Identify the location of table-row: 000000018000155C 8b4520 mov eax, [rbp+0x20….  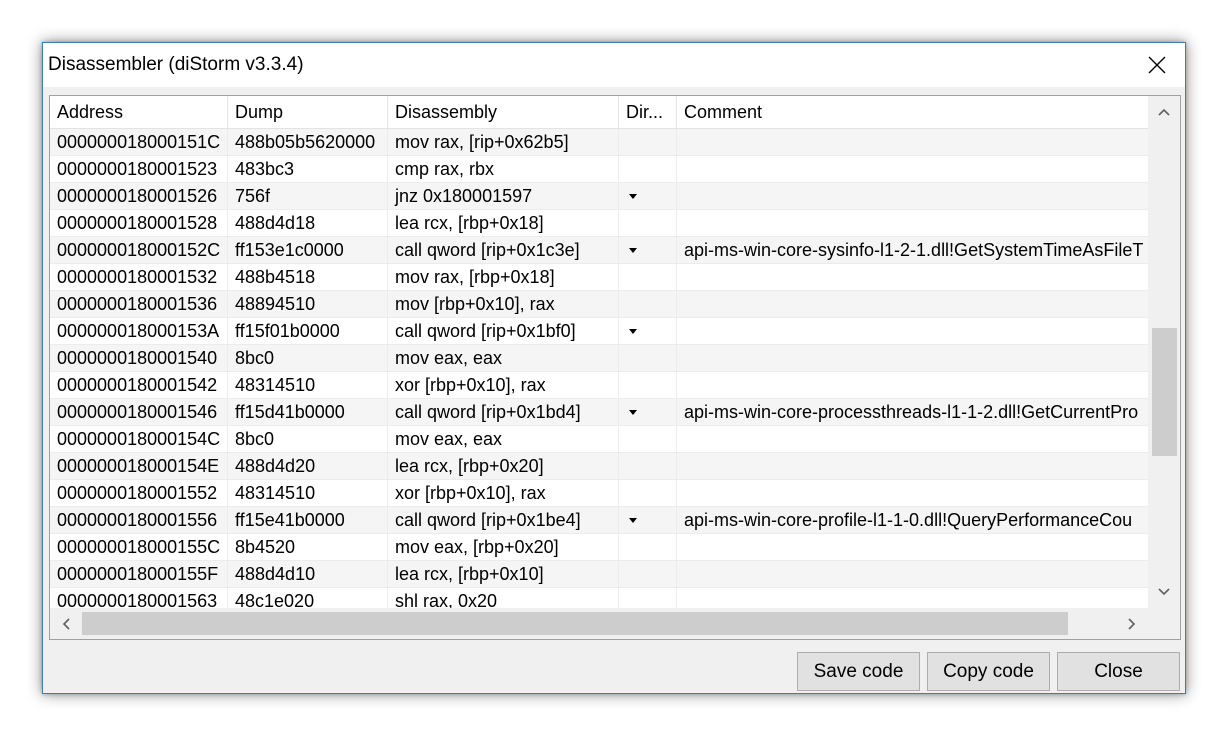
(599, 547).